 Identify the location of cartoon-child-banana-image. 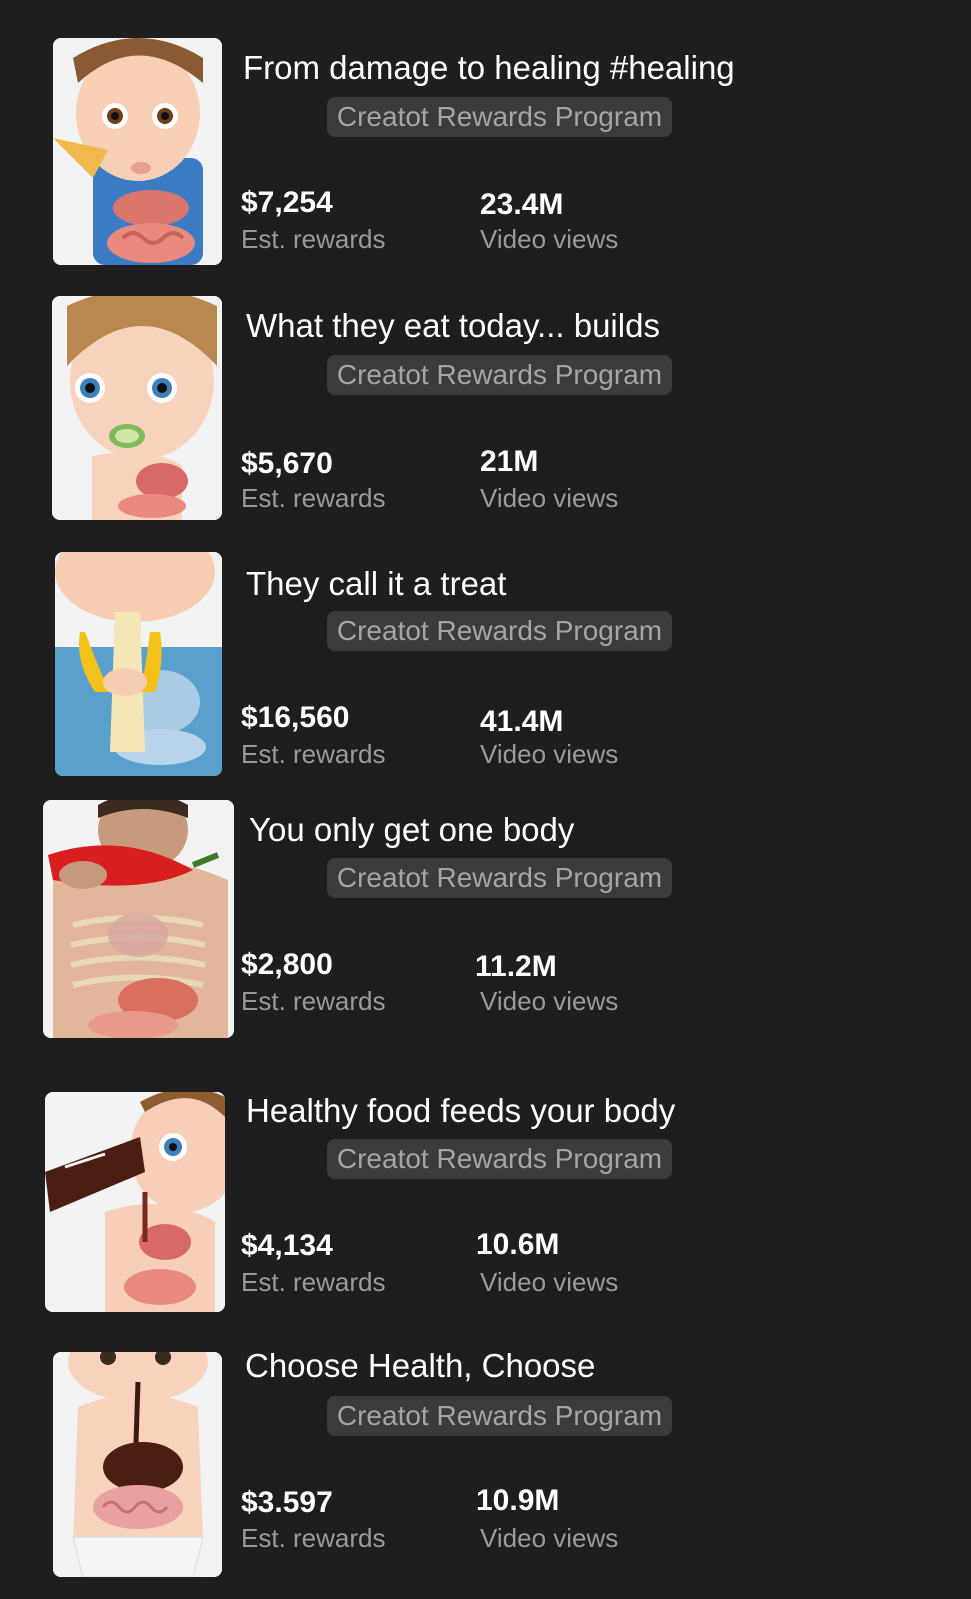
(138, 664).